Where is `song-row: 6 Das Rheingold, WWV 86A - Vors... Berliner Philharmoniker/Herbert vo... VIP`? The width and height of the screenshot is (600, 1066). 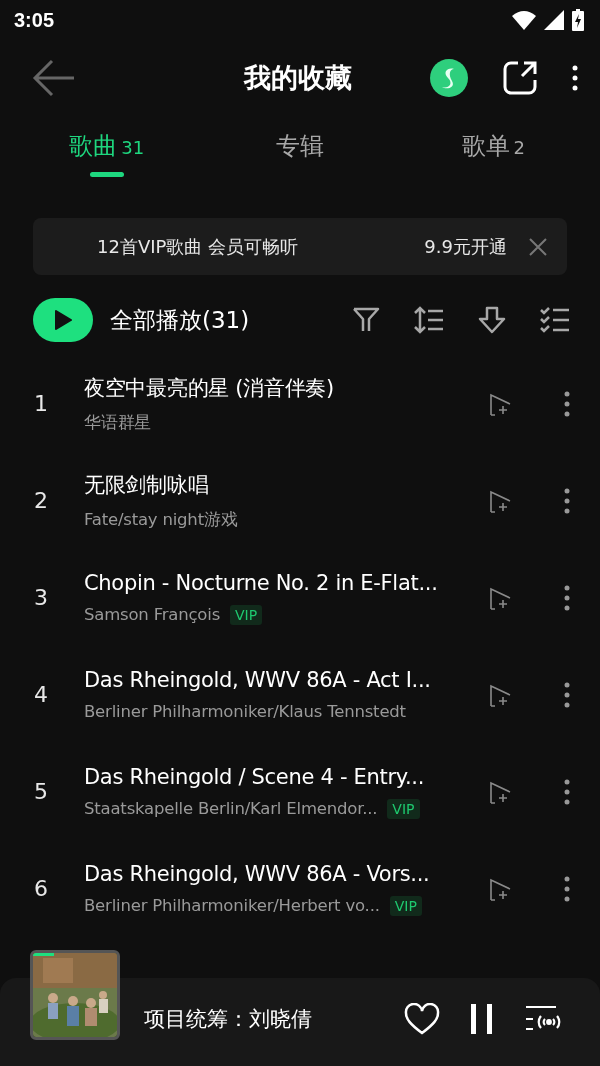
song-row: 6 Das Rheingold, WWV 86A - Vors... Berliner Philharmoniker/Herbert vo... VIP is located at coordinates (300, 888).